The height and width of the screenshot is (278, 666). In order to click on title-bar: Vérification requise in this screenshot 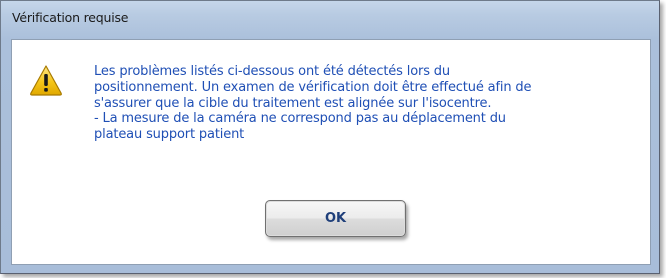, I will do `click(330, 20)`.